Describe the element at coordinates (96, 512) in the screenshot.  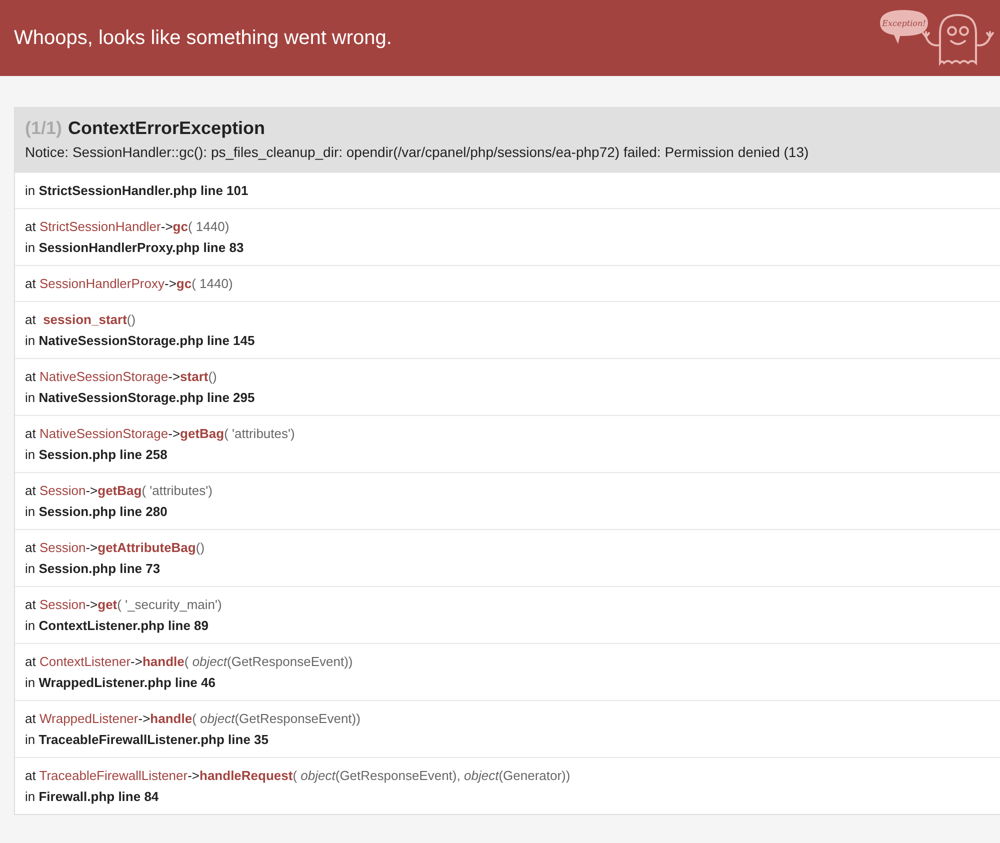
I see `file-location: in Session.php line 280` at that location.